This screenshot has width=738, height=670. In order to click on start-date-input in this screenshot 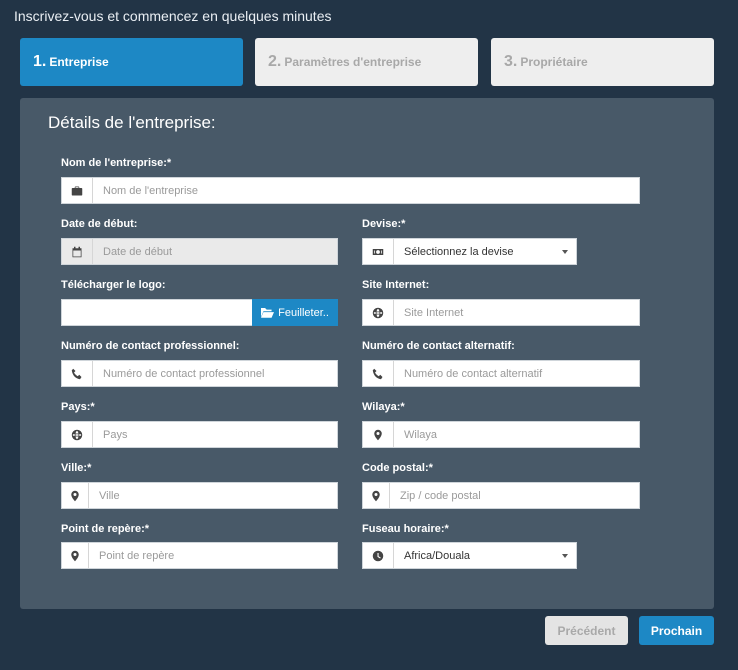, I will do `click(215, 251)`.